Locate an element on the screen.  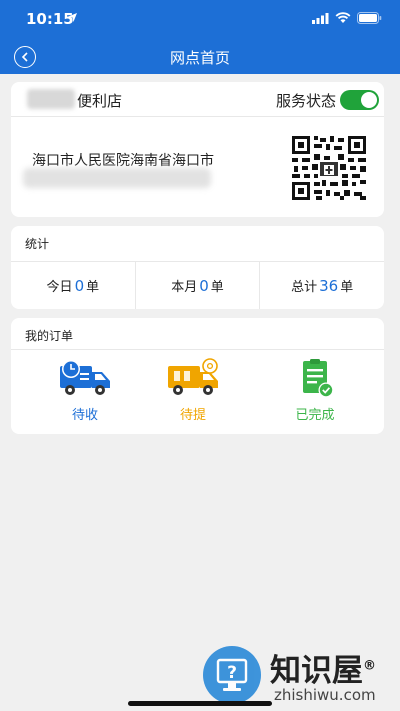
order-label: 待提 is located at coordinates (192, 415).